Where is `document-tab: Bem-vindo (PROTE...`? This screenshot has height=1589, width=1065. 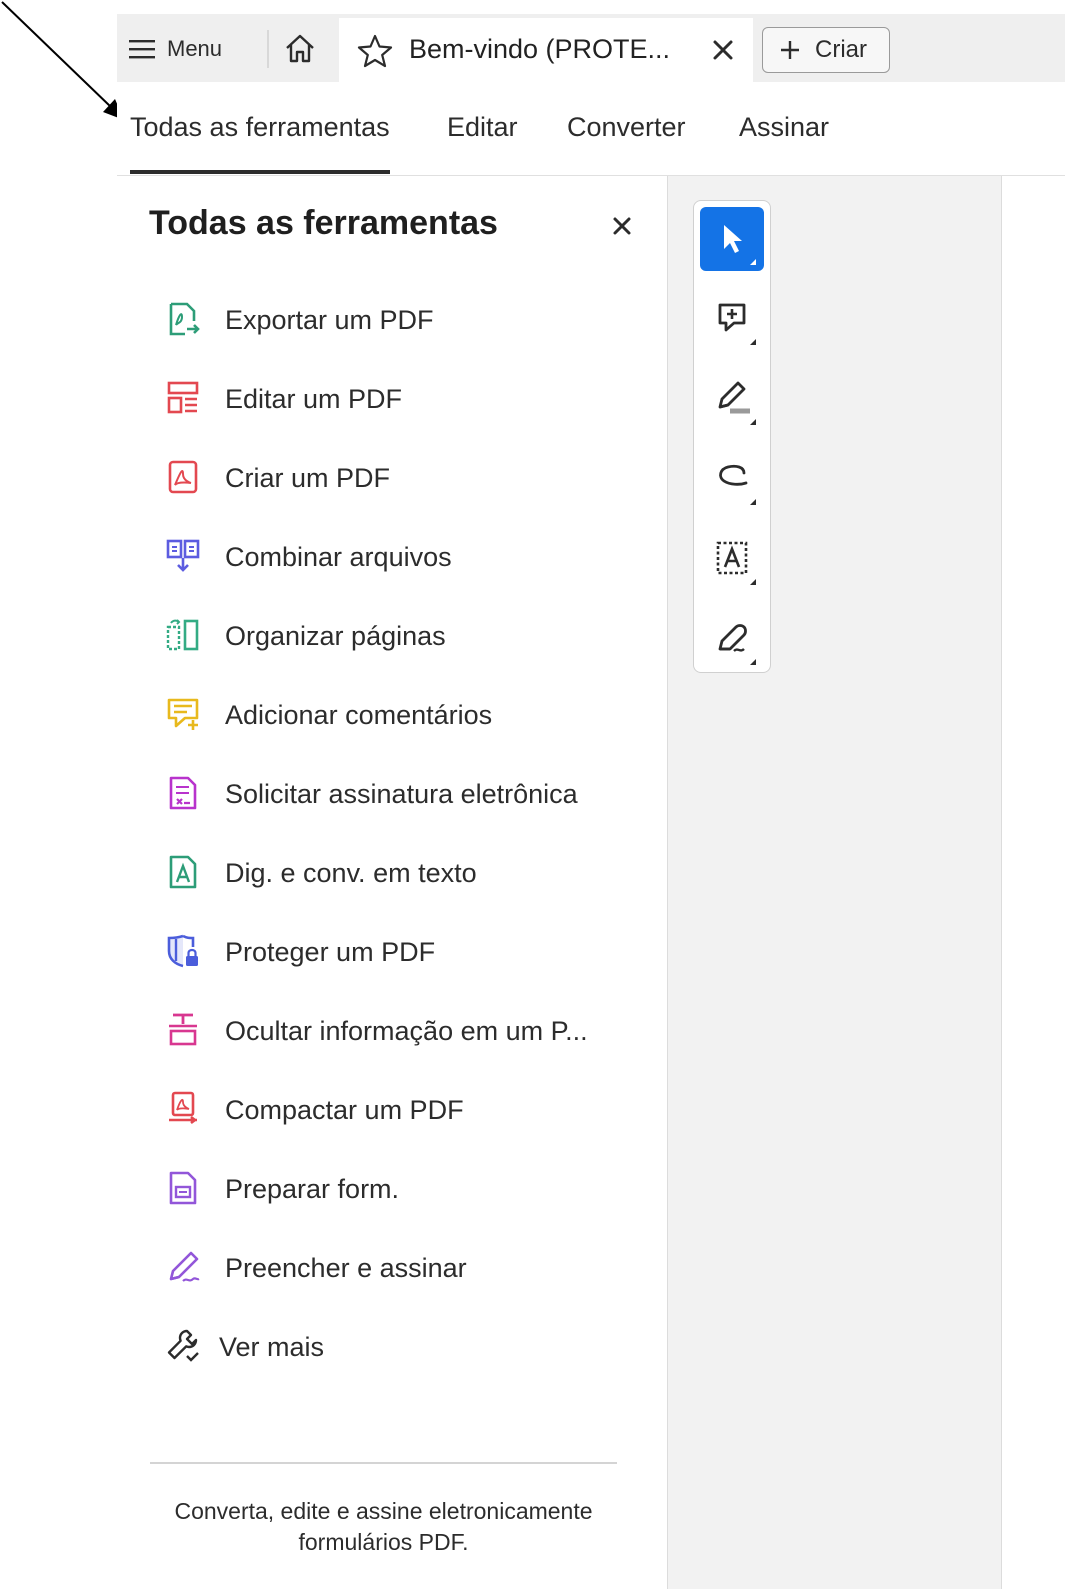
document-tab: Bem-vindo (PROTE... is located at coordinates (546, 50).